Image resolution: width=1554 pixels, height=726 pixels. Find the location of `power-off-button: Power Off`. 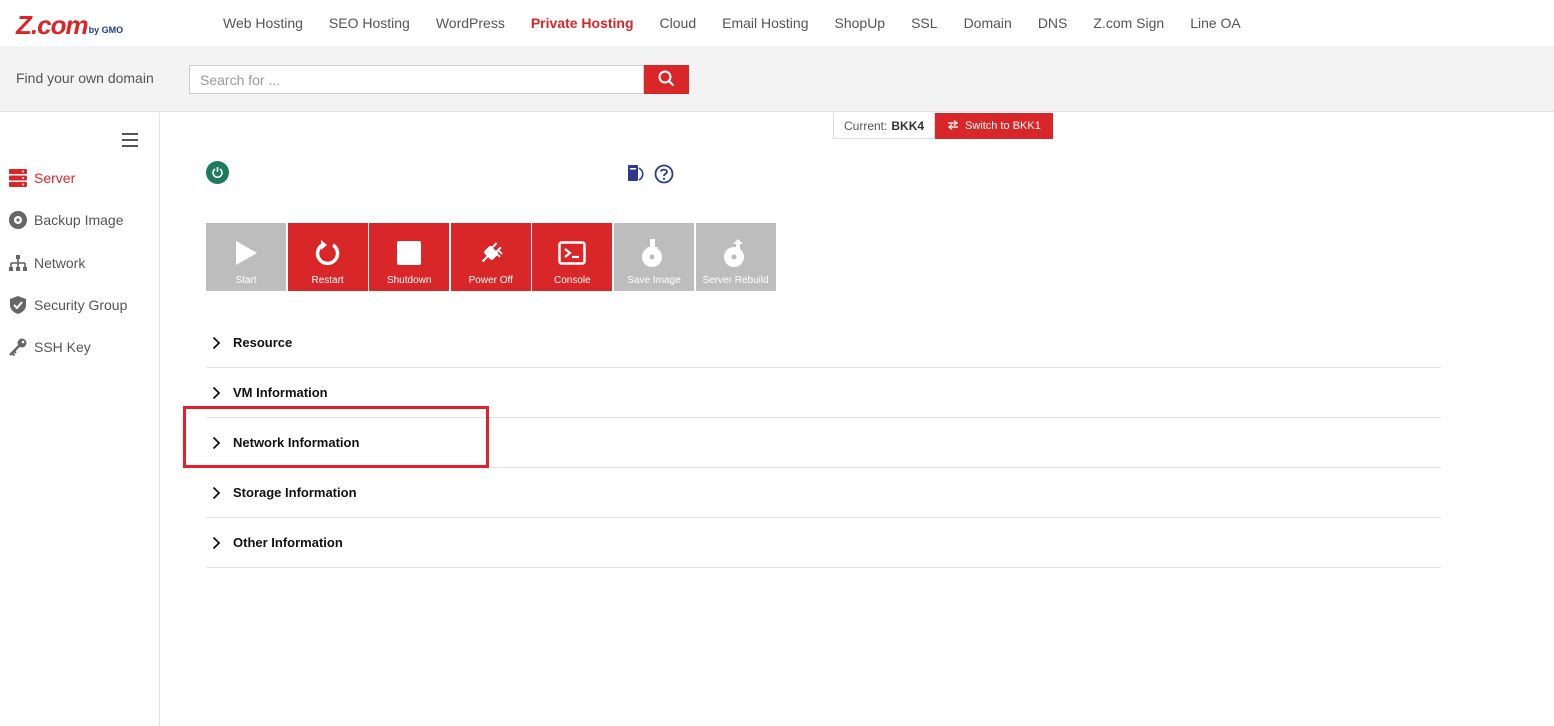

power-off-button: Power Off is located at coordinates (490, 257).